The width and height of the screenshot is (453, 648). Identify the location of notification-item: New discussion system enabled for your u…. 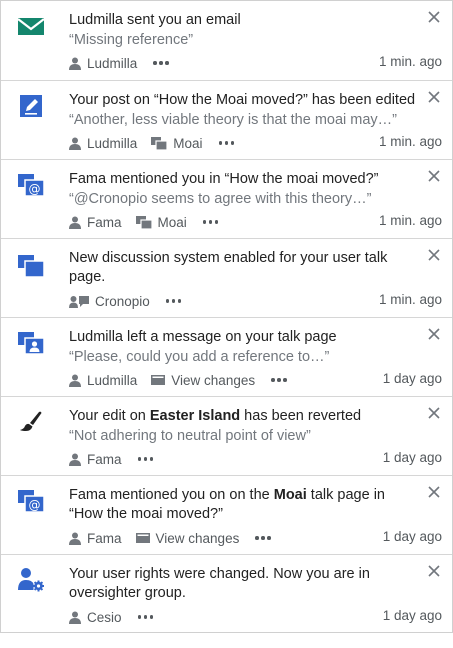
(226, 277).